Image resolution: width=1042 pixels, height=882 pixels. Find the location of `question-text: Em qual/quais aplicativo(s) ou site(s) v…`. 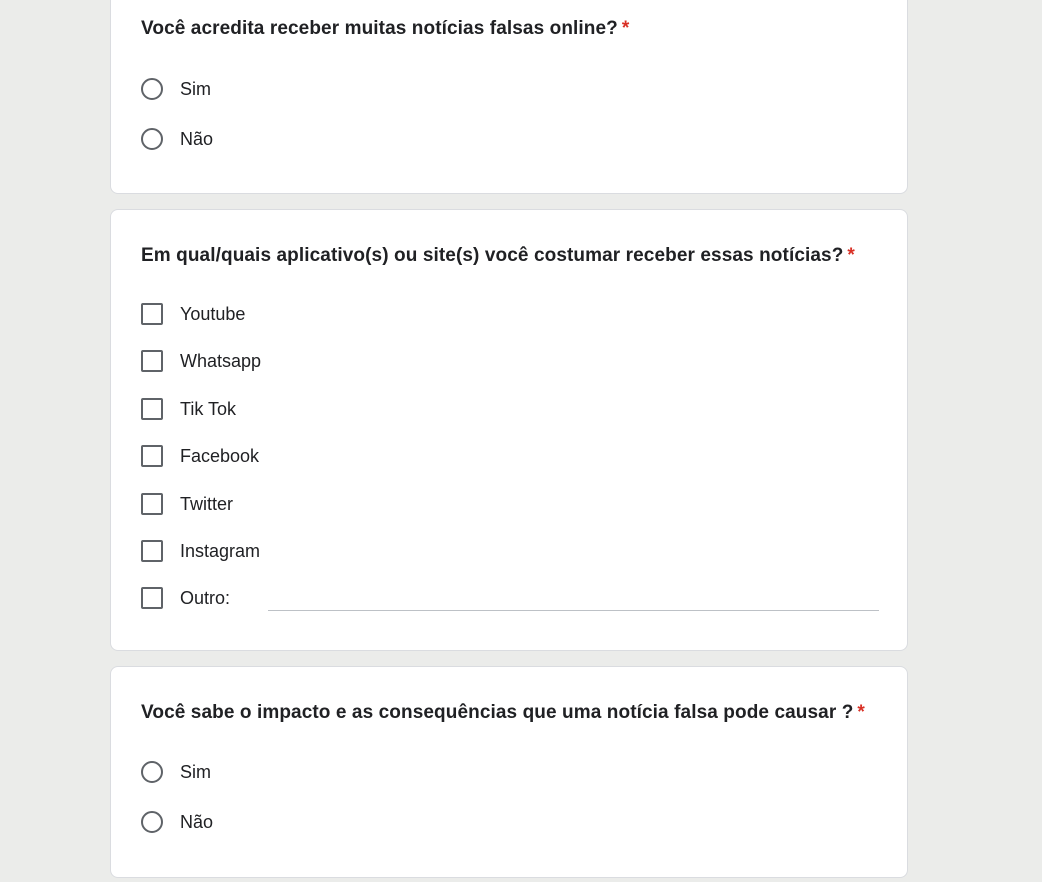

question-text: Em qual/quais aplicativo(s) ou site(s) v… is located at coordinates (492, 255).